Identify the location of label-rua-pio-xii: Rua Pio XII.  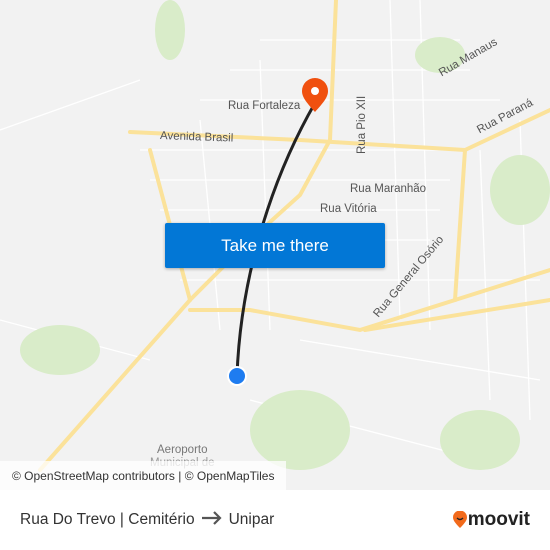
(362, 124).